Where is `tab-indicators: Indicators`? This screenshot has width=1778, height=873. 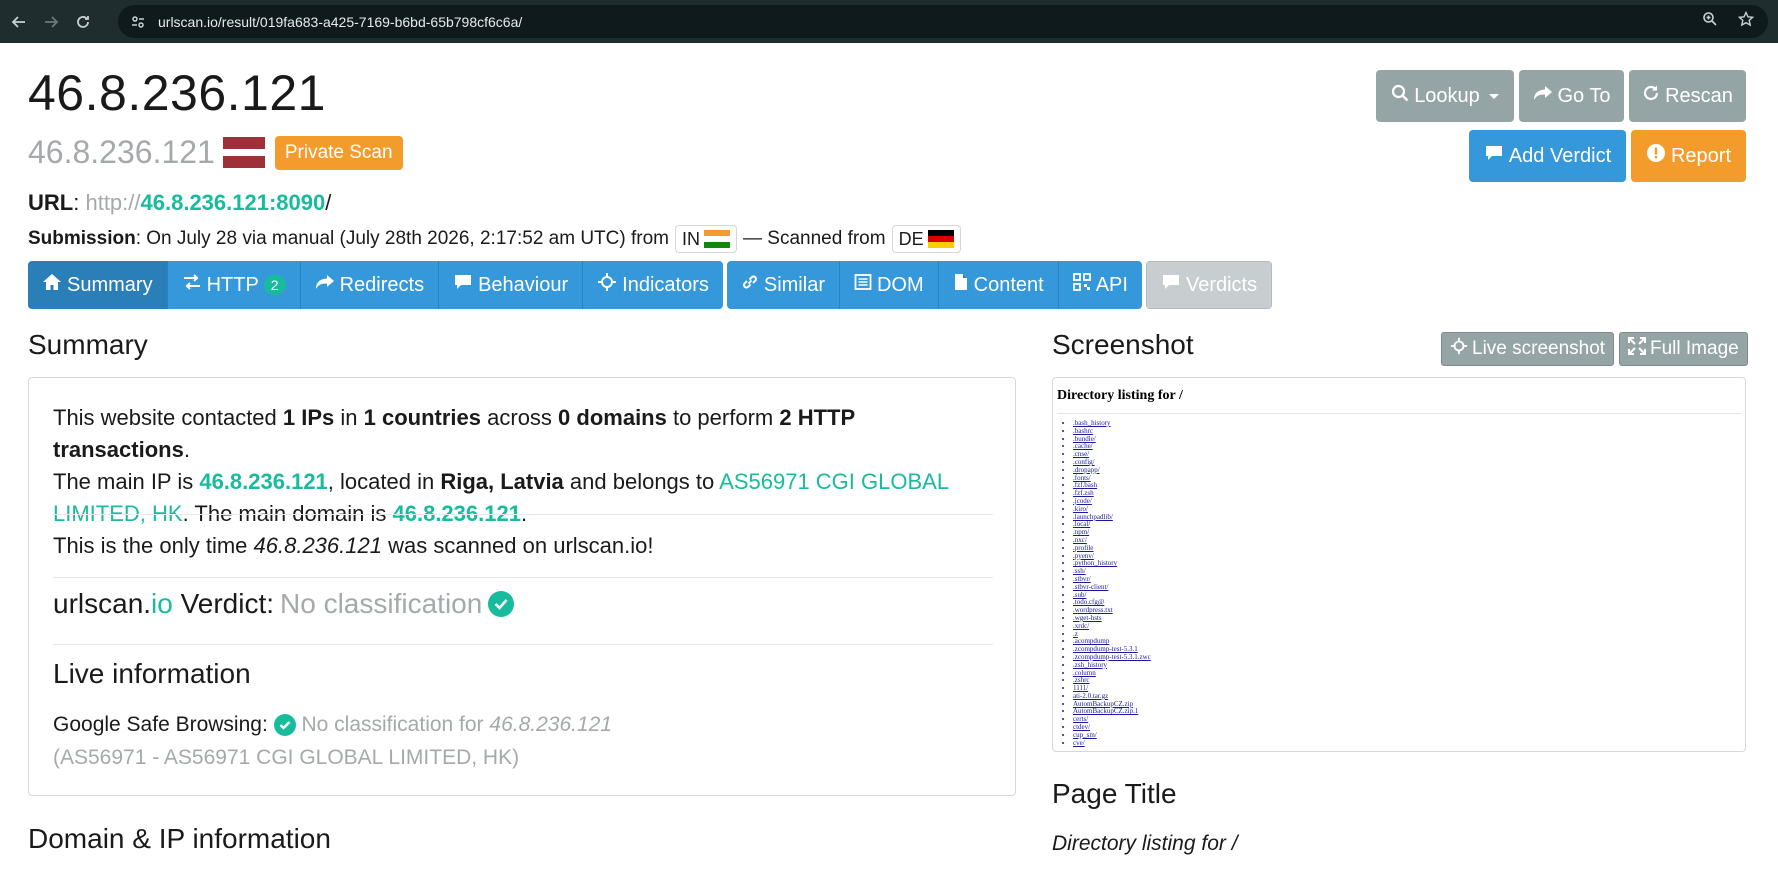
tab-indicators: Indicators is located at coordinates (653, 285).